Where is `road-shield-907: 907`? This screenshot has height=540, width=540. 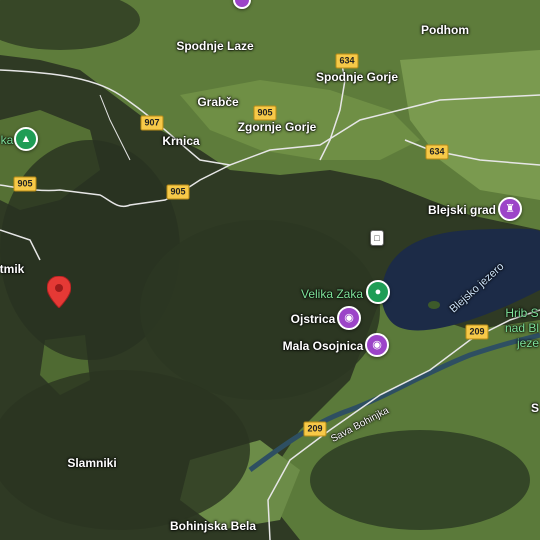
road-shield-907: 907 is located at coordinates (152, 123).